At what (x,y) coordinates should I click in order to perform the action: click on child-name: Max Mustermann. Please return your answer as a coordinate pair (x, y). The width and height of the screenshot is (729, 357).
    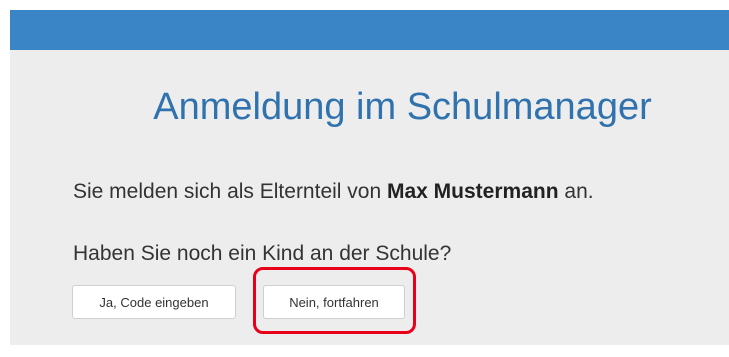
    Looking at the image, I should click on (473, 191).